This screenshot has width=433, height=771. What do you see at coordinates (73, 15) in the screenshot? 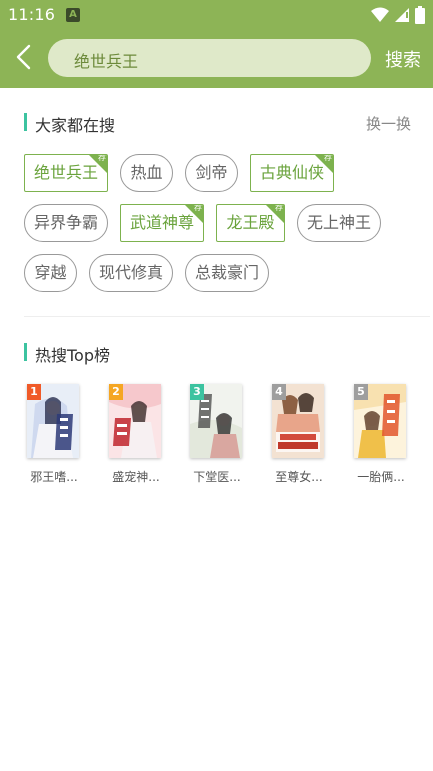
I see `notification-icon: A` at bounding box center [73, 15].